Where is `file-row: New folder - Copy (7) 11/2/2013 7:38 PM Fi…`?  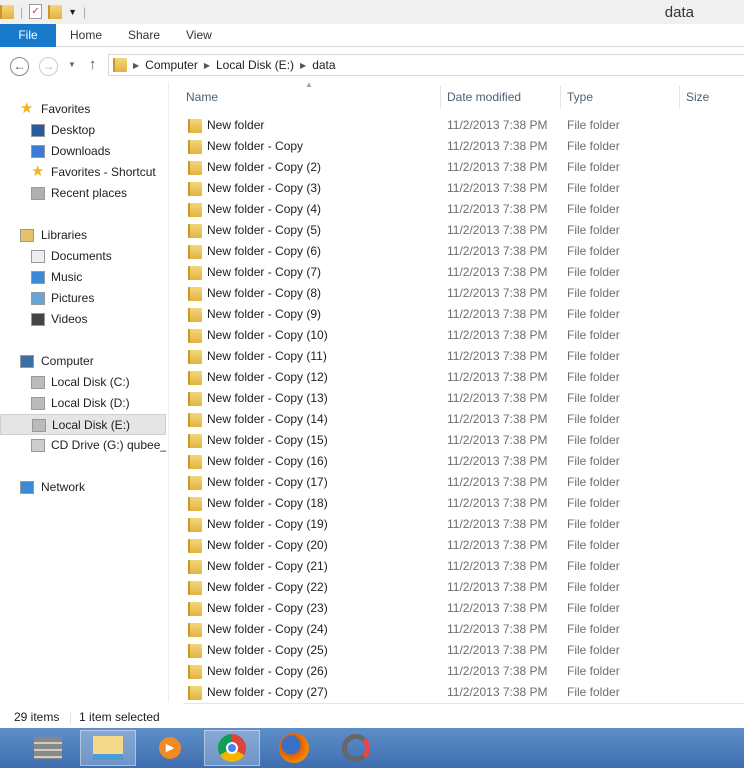 file-row: New folder - Copy (7) 11/2/2013 7:38 PM Fi… is located at coordinates (463, 272).